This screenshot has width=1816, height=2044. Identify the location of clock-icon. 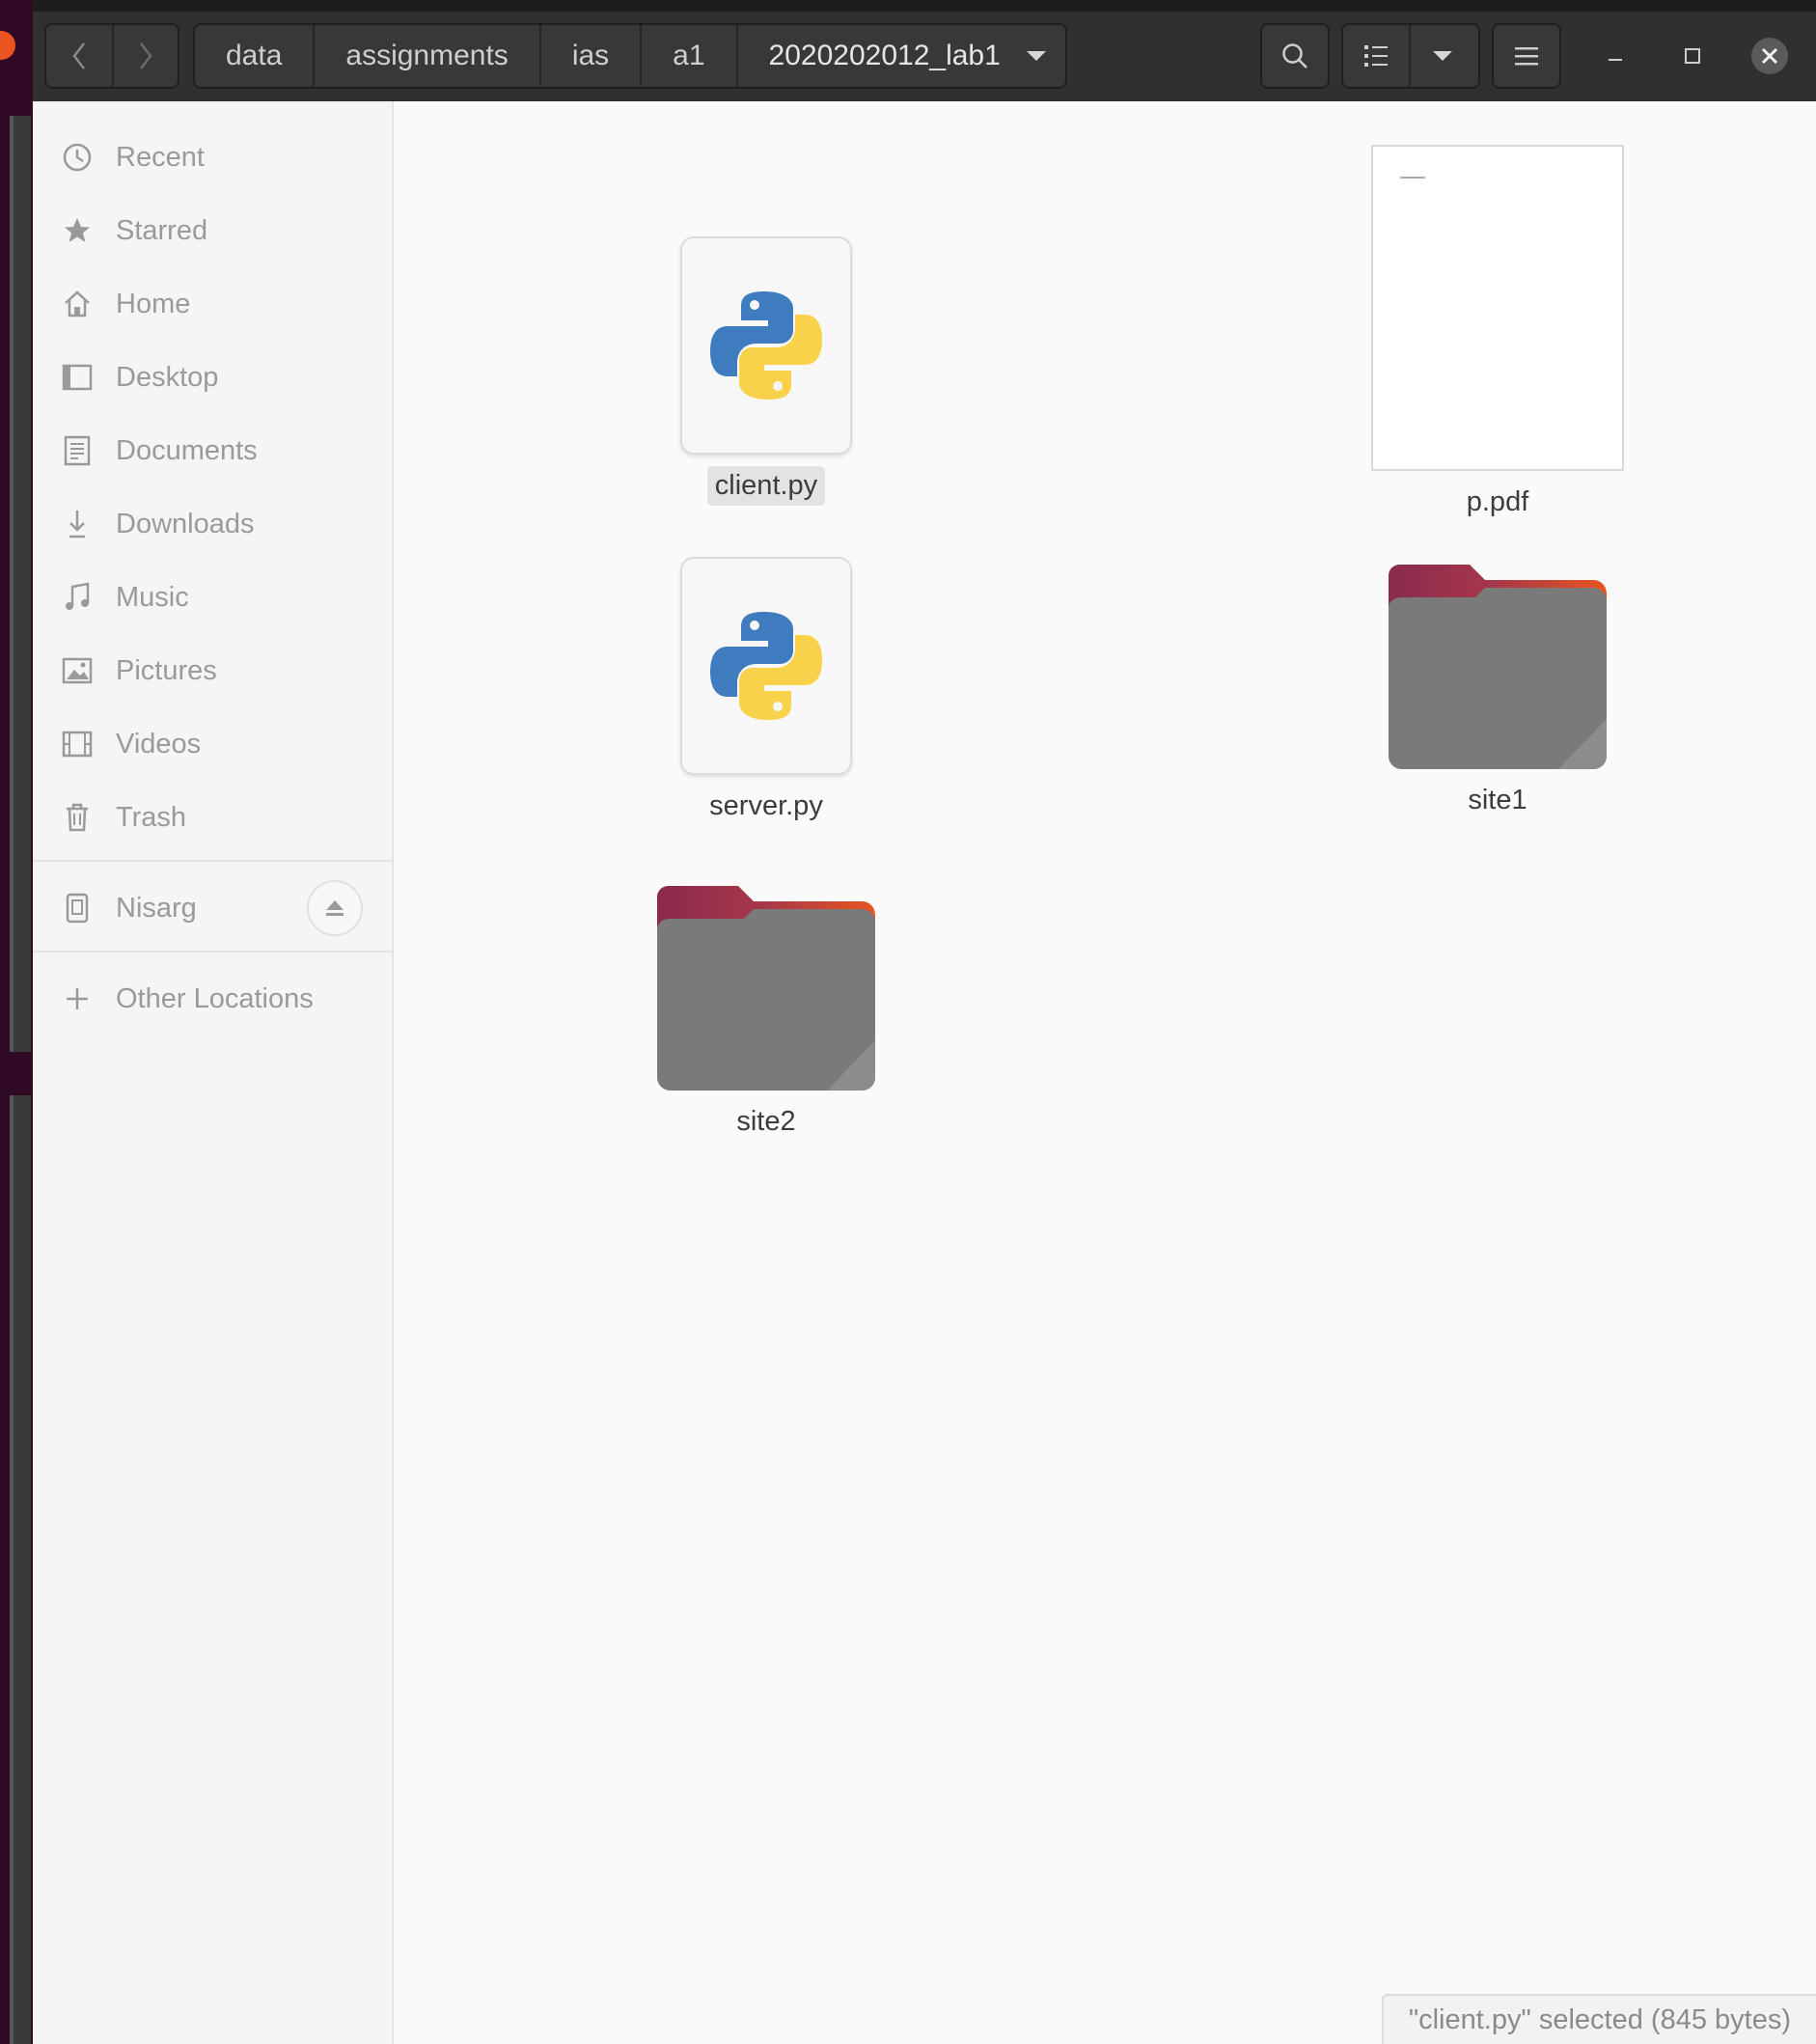
(77, 157).